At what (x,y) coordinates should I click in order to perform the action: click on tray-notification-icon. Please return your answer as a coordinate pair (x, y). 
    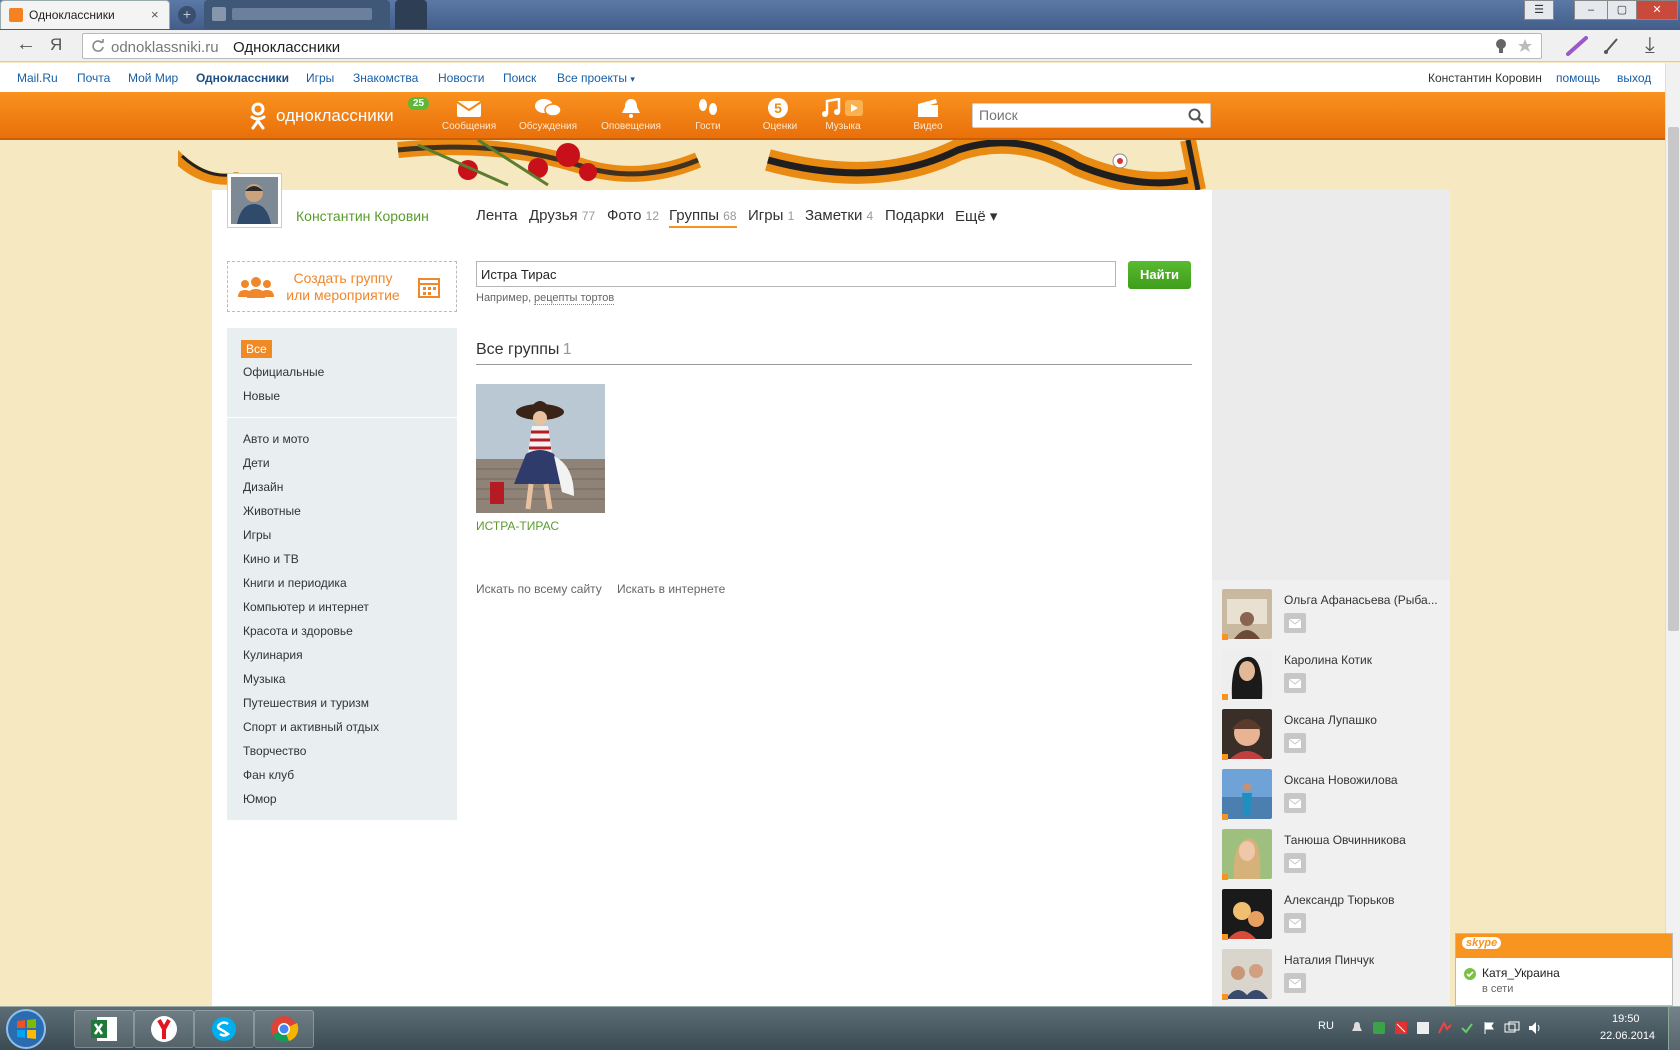
    Looking at the image, I should click on (1357, 1028).